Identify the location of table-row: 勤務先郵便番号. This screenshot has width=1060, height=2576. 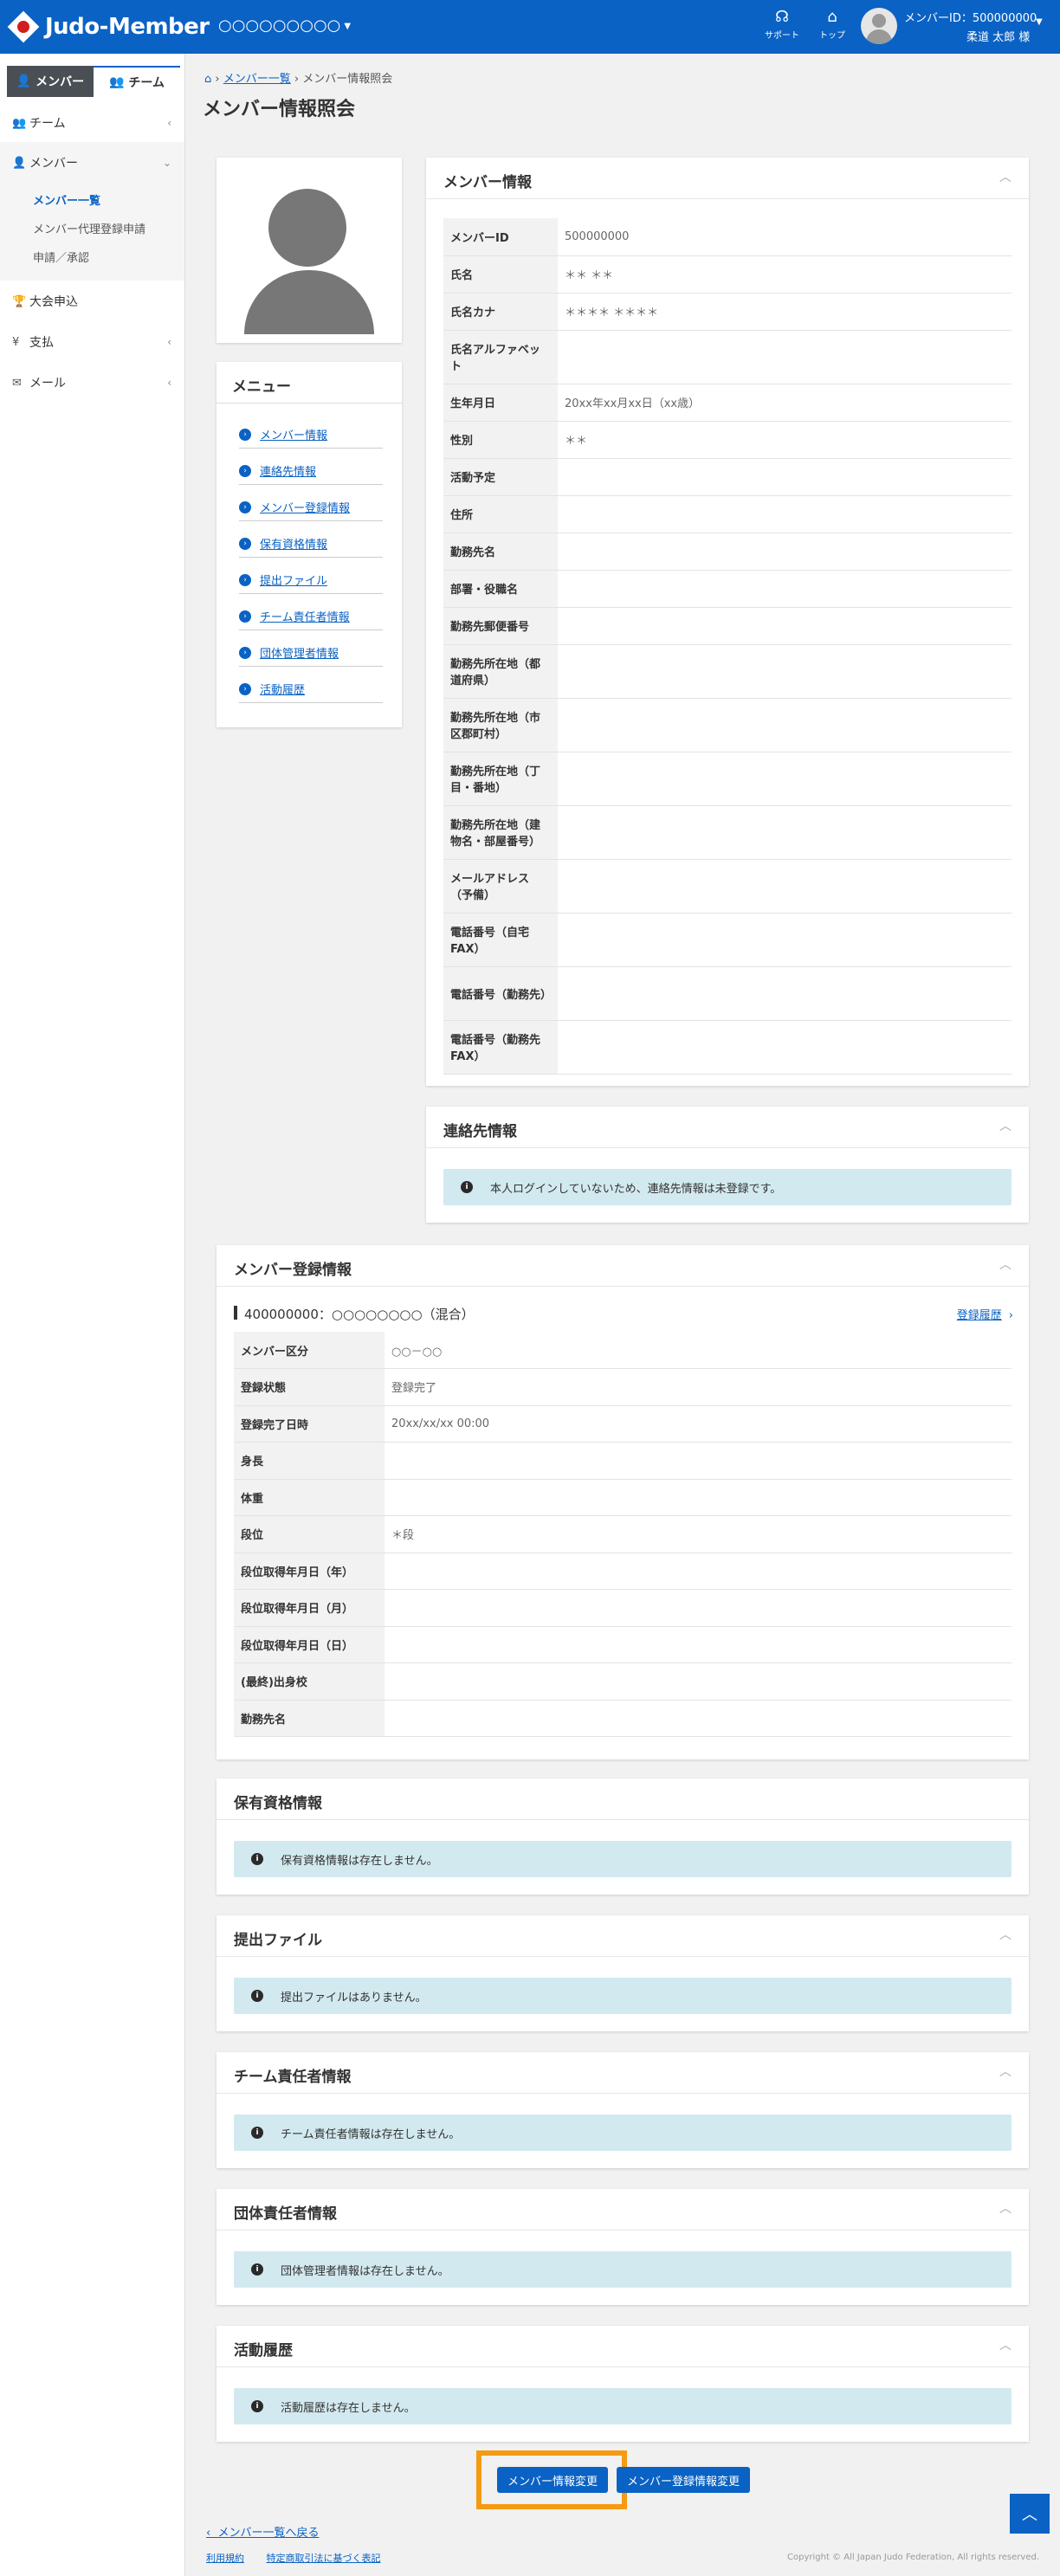
(727, 626).